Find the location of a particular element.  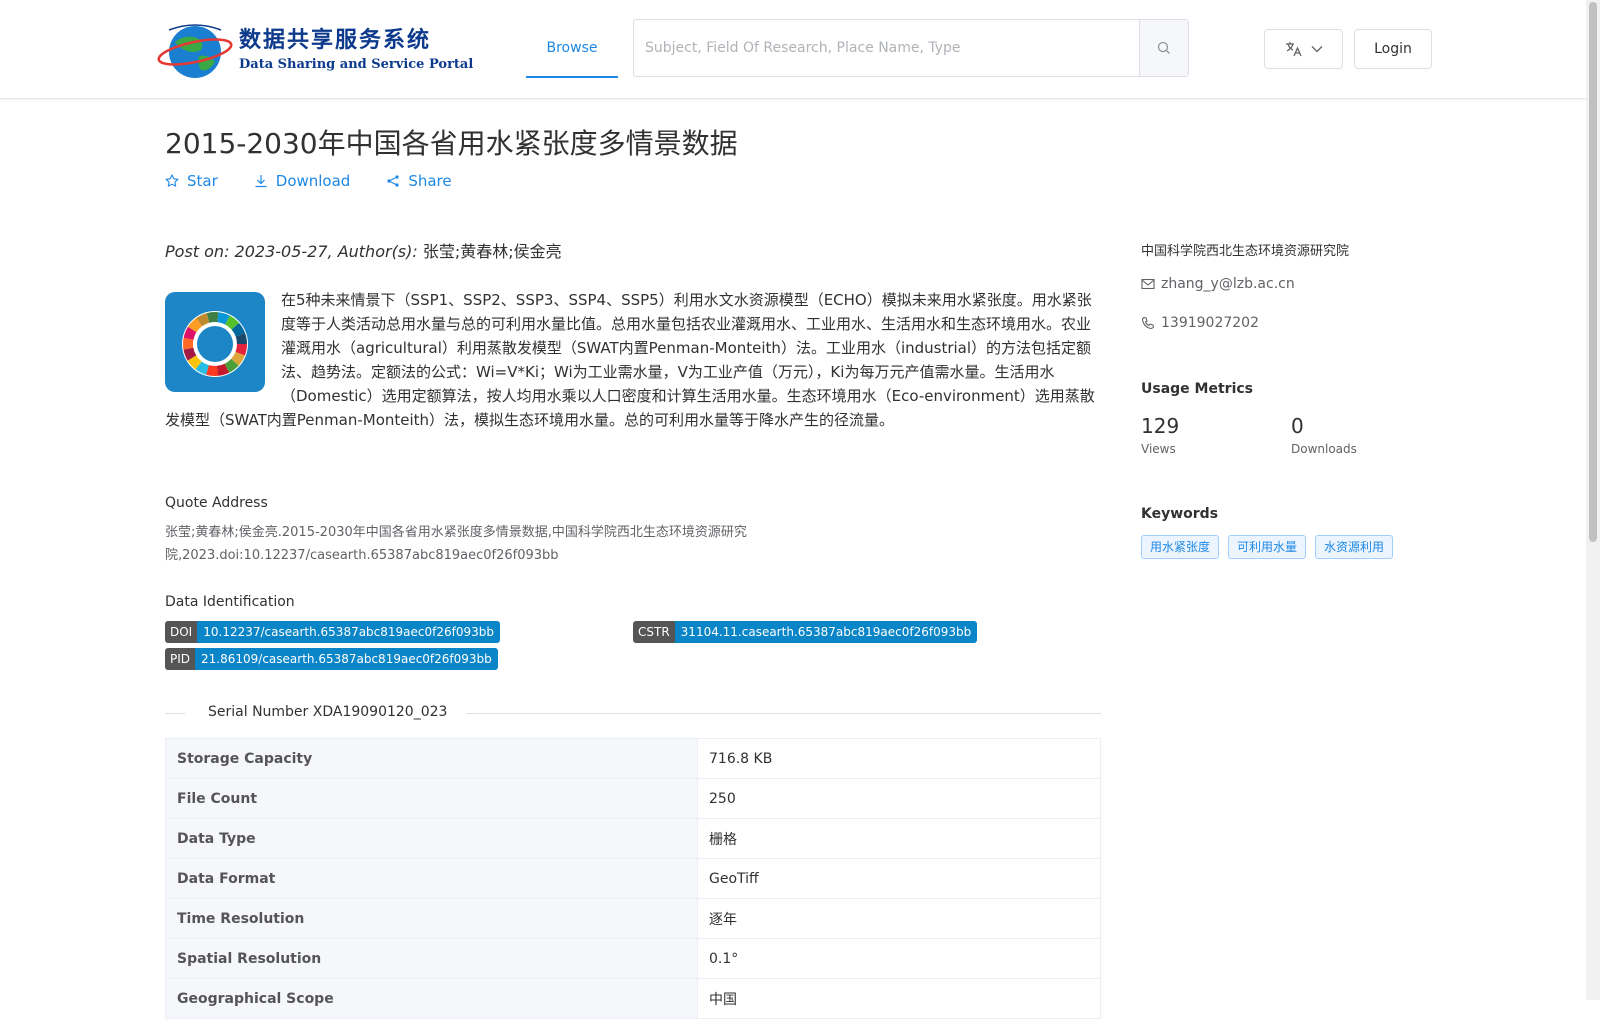

usage-metrics-heading: Usage Metrics is located at coordinates (1197, 389).